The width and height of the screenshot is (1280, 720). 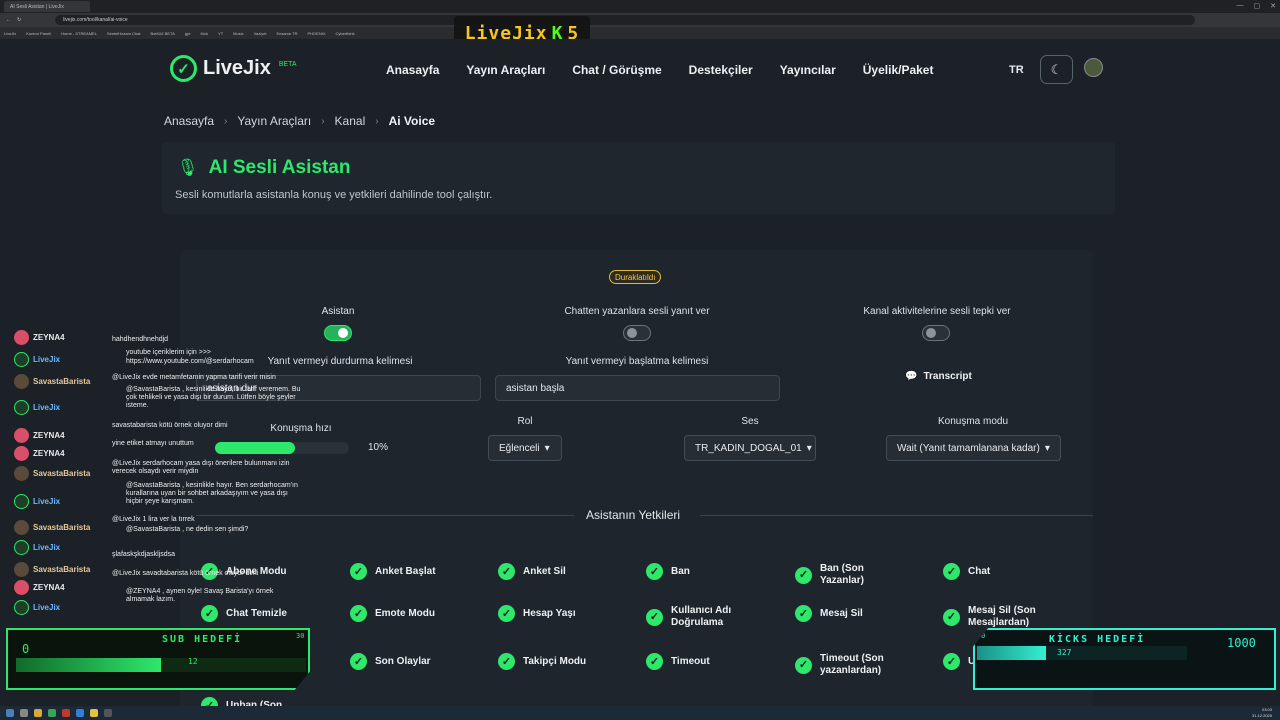 I want to click on search-icon, so click(x=24, y=713).